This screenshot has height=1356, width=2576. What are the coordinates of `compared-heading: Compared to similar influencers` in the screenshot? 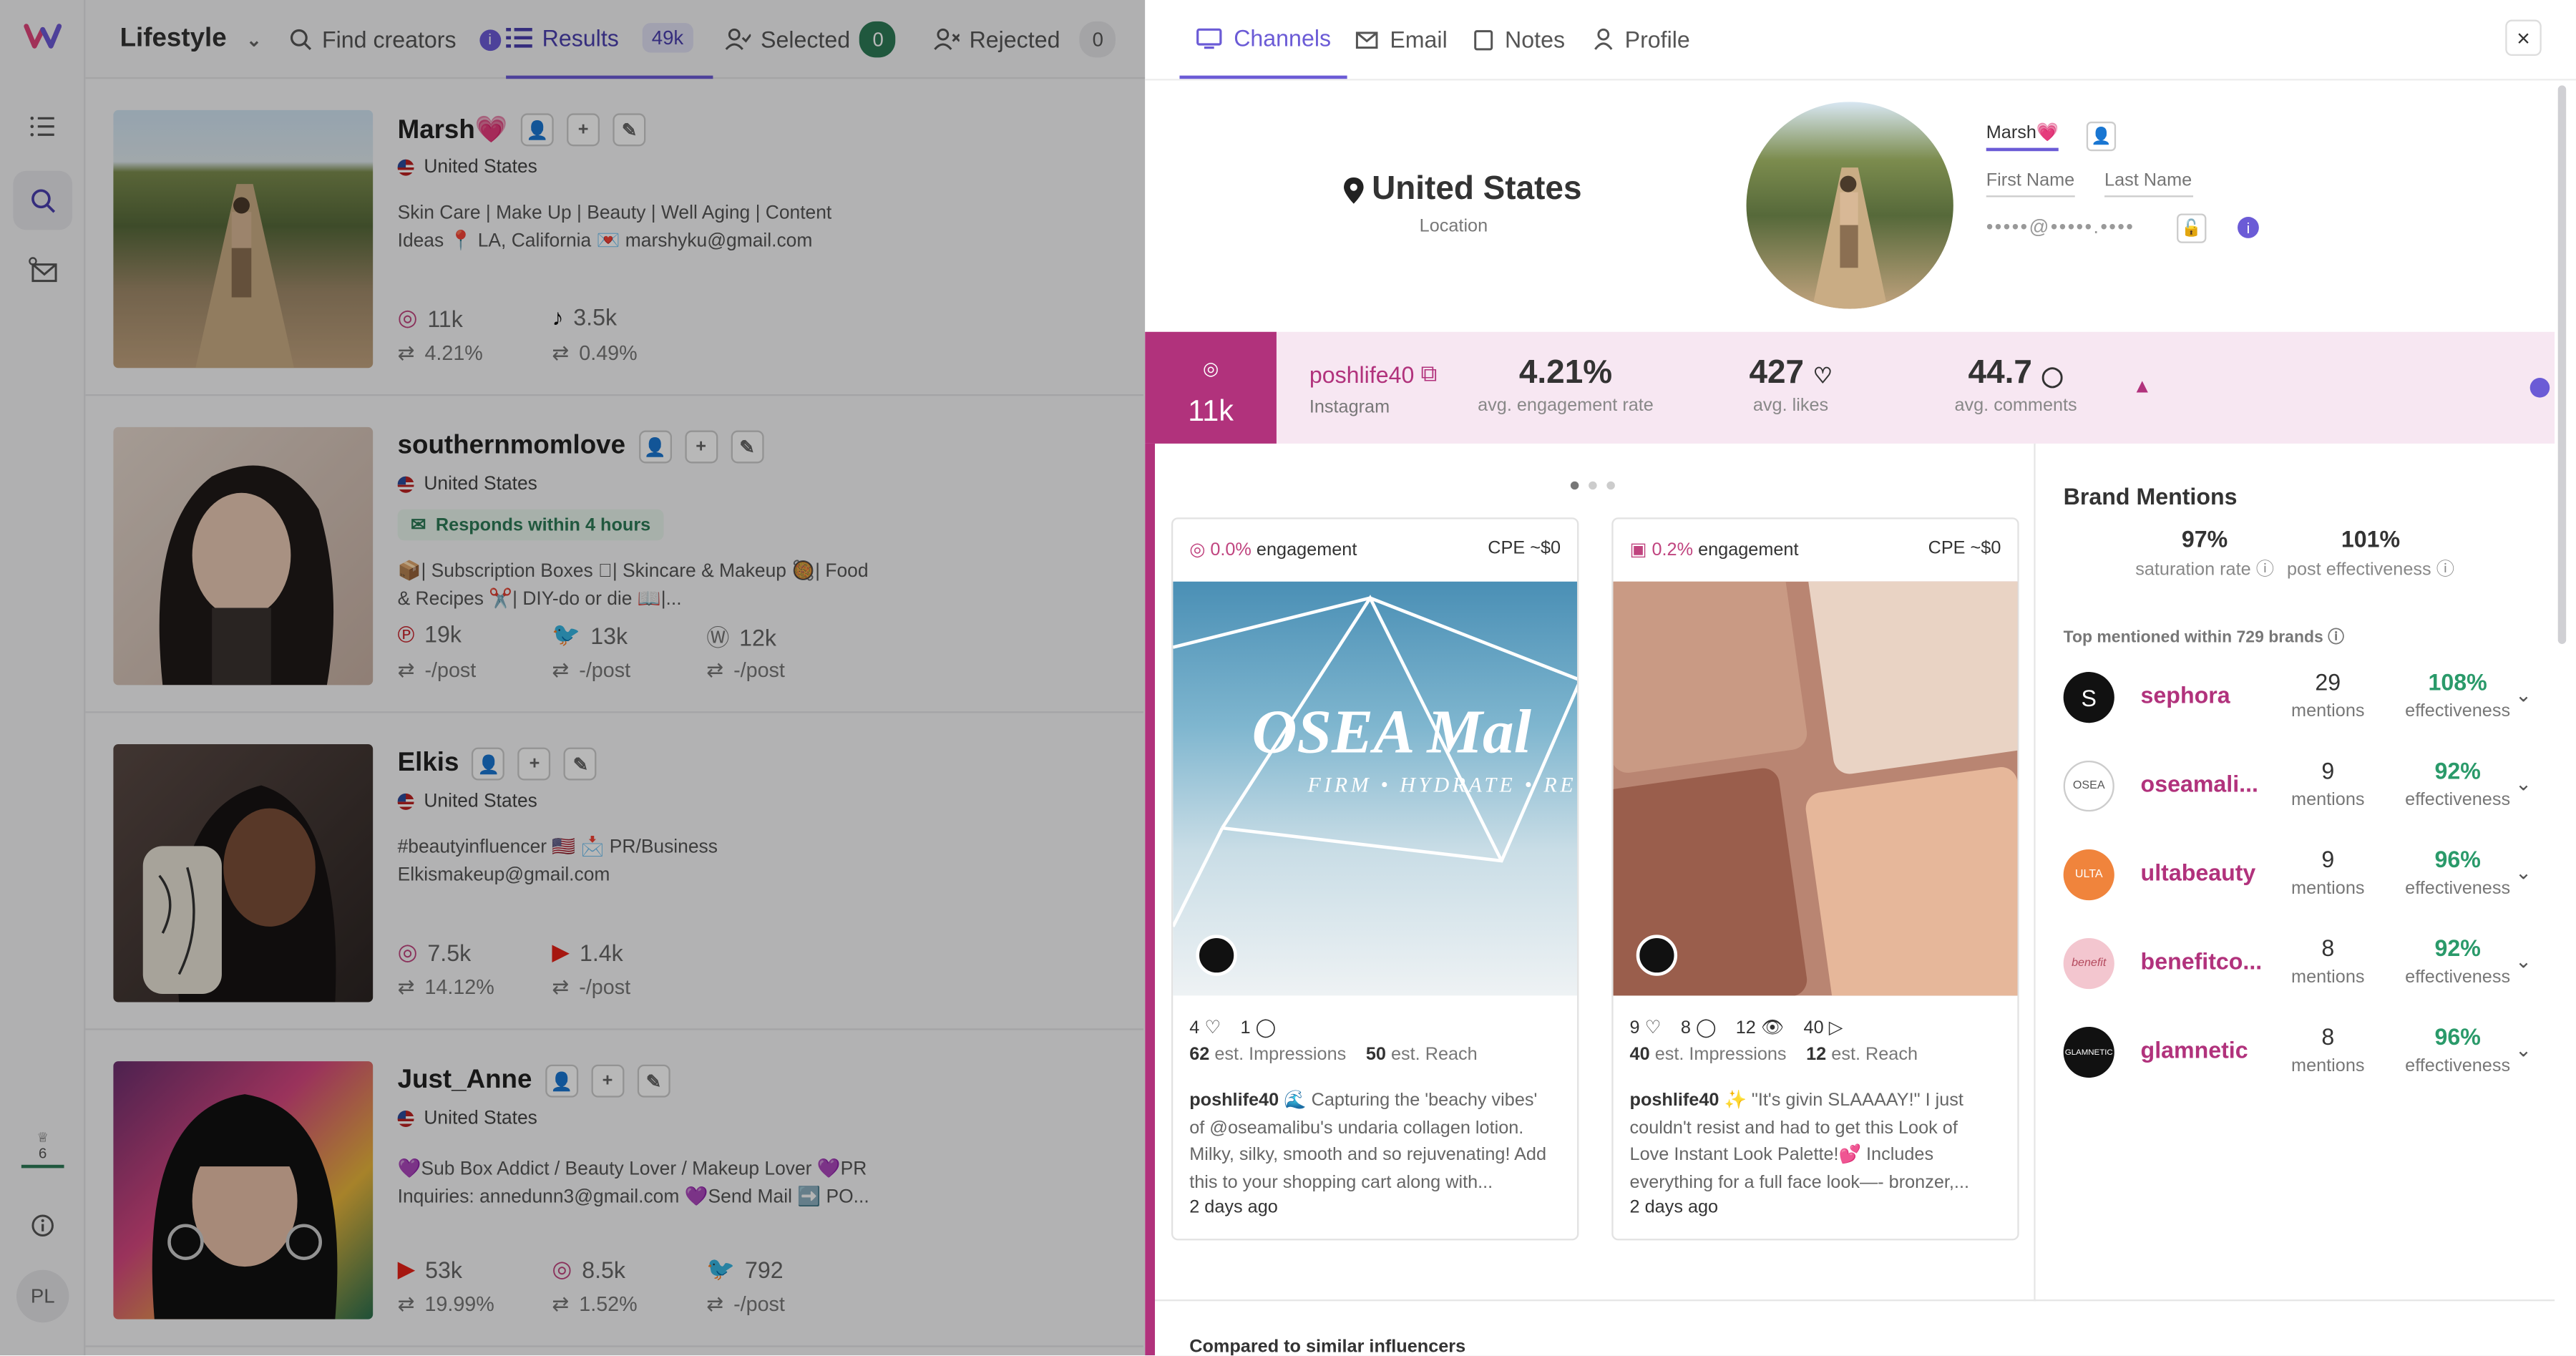 It's located at (1327, 1346).